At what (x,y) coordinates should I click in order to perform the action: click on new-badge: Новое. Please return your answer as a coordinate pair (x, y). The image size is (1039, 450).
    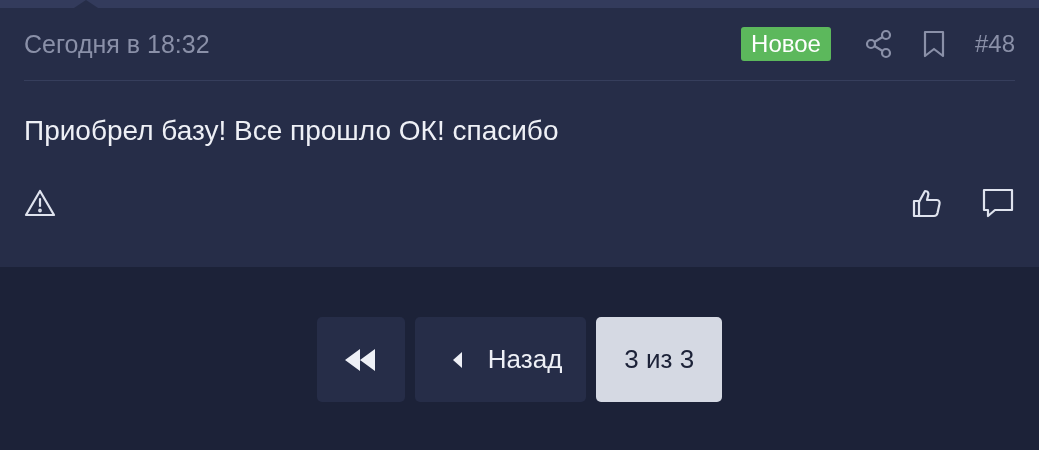
    Looking at the image, I should click on (786, 44).